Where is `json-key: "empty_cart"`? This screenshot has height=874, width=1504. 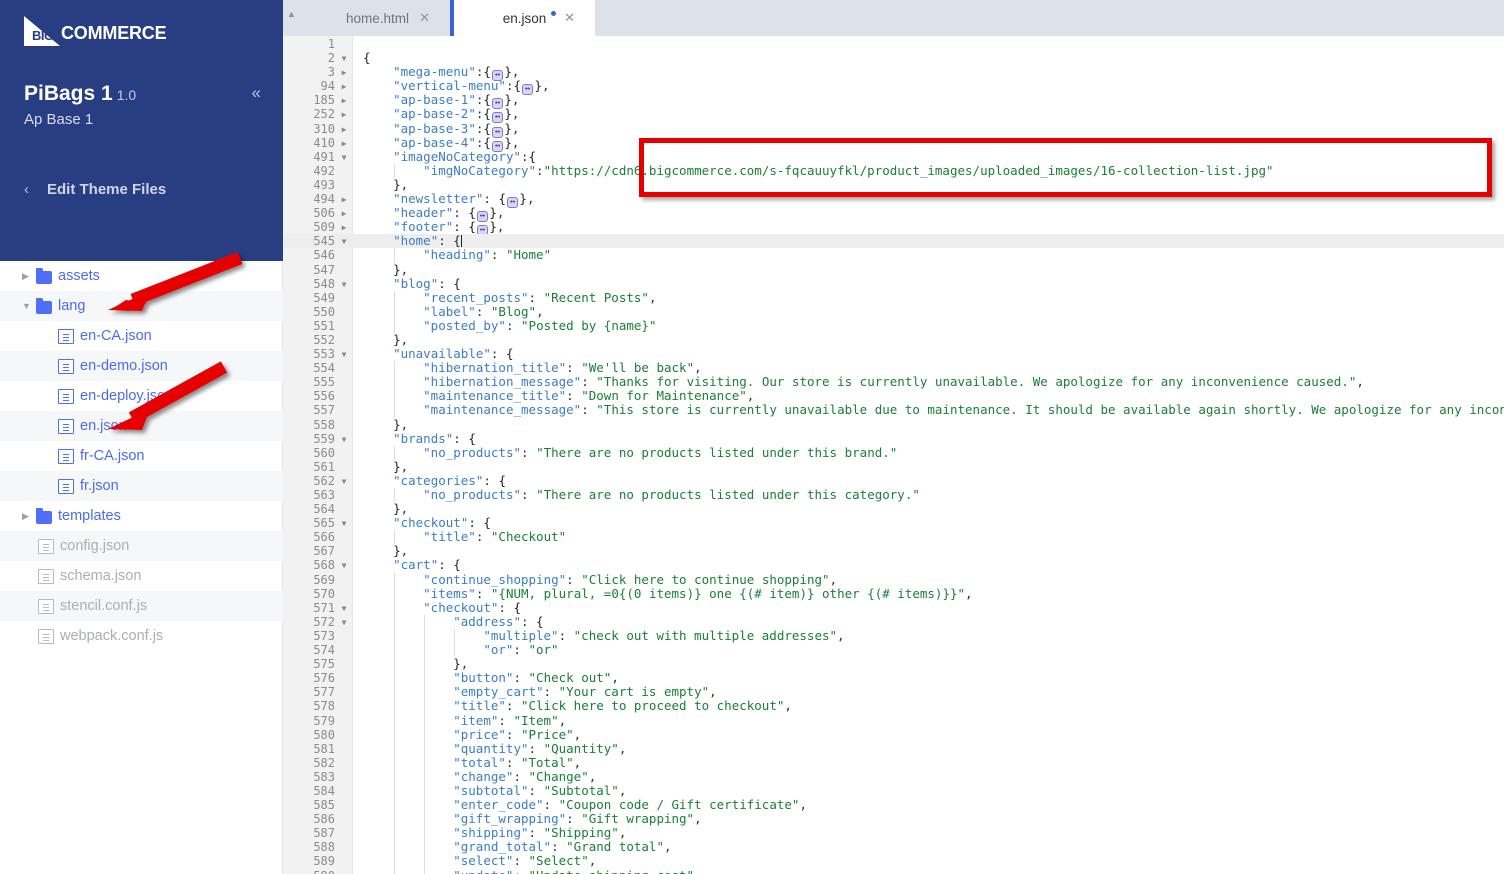
json-key: "empty_cart" is located at coordinates (498, 692).